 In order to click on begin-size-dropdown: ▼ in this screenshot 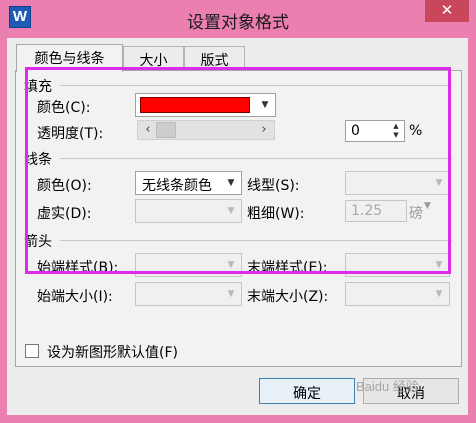, I will do `click(188, 294)`.